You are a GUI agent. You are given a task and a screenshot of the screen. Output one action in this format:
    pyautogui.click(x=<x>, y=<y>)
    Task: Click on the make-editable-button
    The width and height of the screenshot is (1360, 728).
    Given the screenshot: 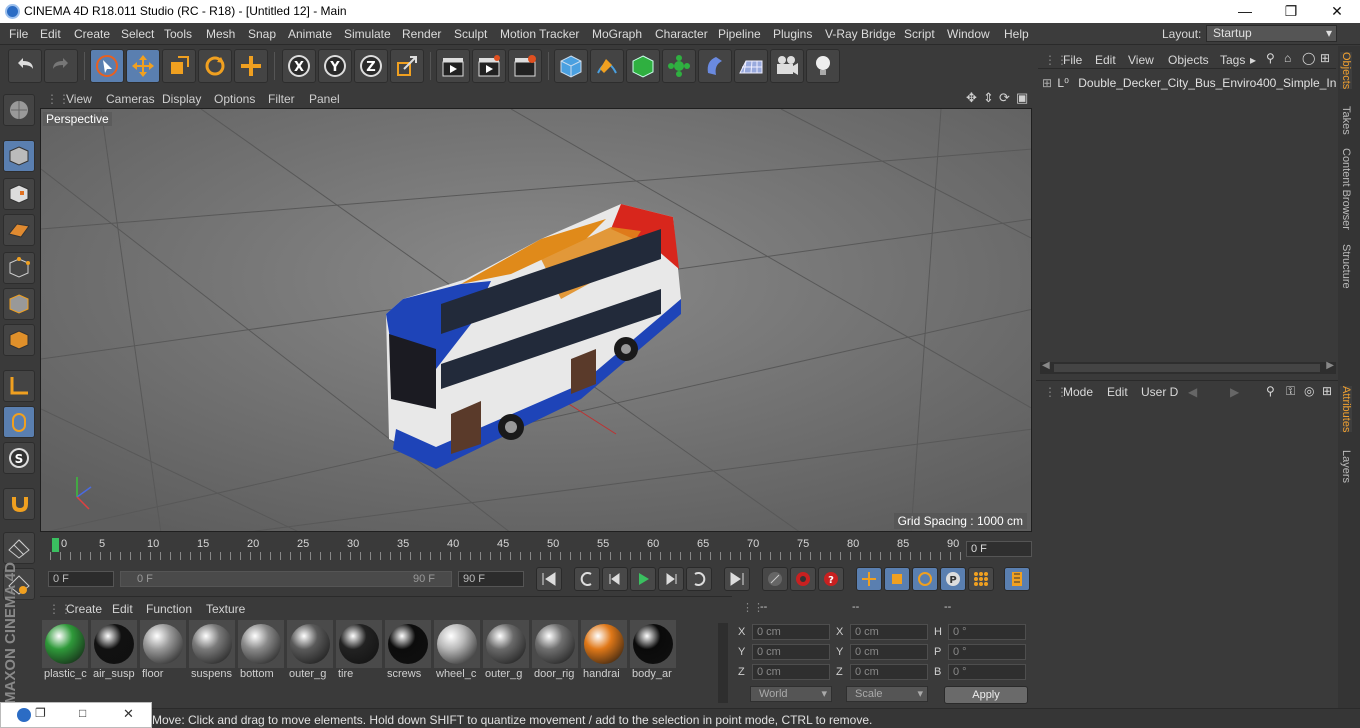 What is the action you would take?
    pyautogui.click(x=19, y=110)
    